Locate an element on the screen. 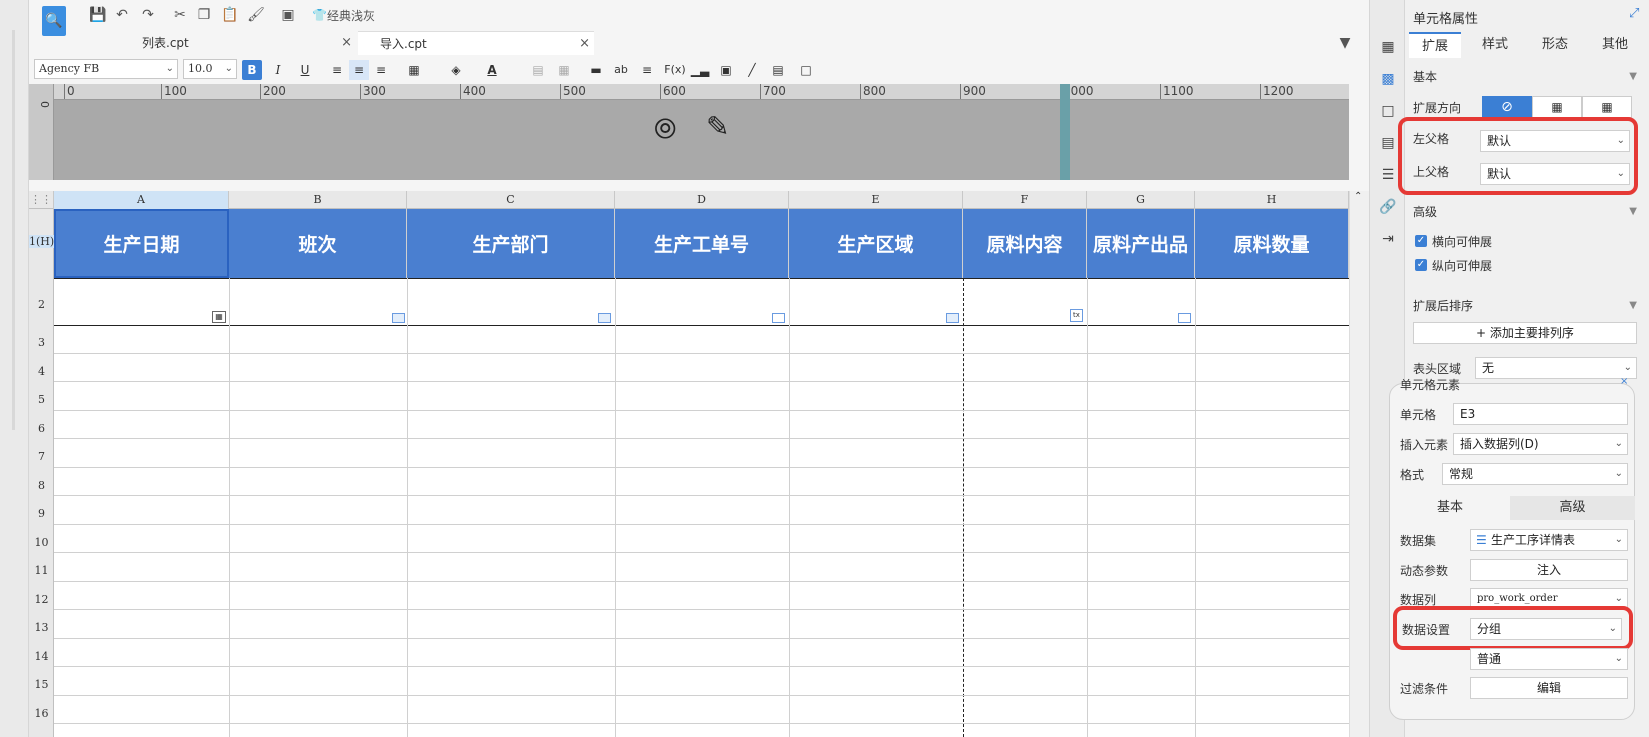  tab-other: 其他 is located at coordinates (1615, 45).